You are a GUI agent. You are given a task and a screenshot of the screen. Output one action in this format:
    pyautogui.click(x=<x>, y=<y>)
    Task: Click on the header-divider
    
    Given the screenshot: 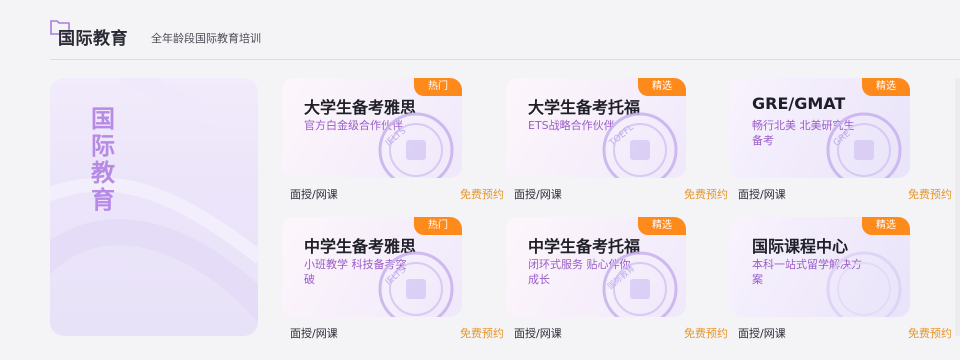 What is the action you would take?
    pyautogui.click(x=505, y=59)
    